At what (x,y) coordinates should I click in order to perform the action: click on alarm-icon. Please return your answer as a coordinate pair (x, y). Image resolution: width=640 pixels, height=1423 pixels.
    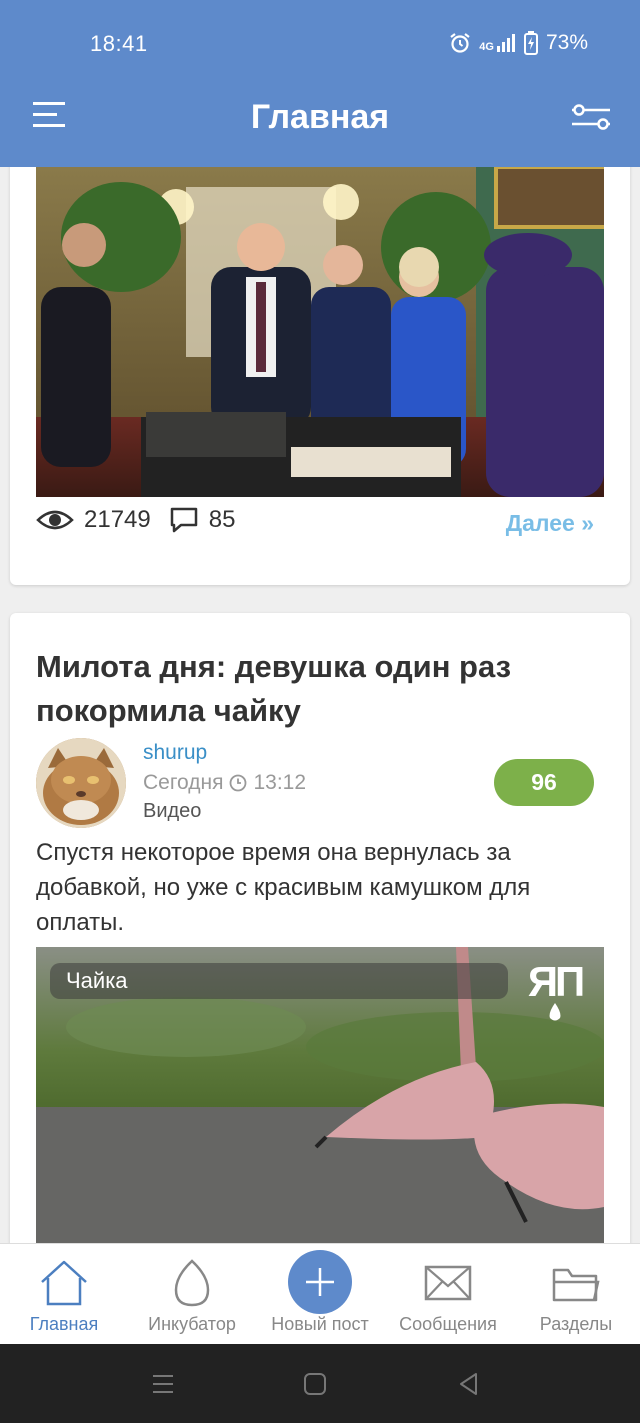
    Looking at the image, I should click on (460, 43).